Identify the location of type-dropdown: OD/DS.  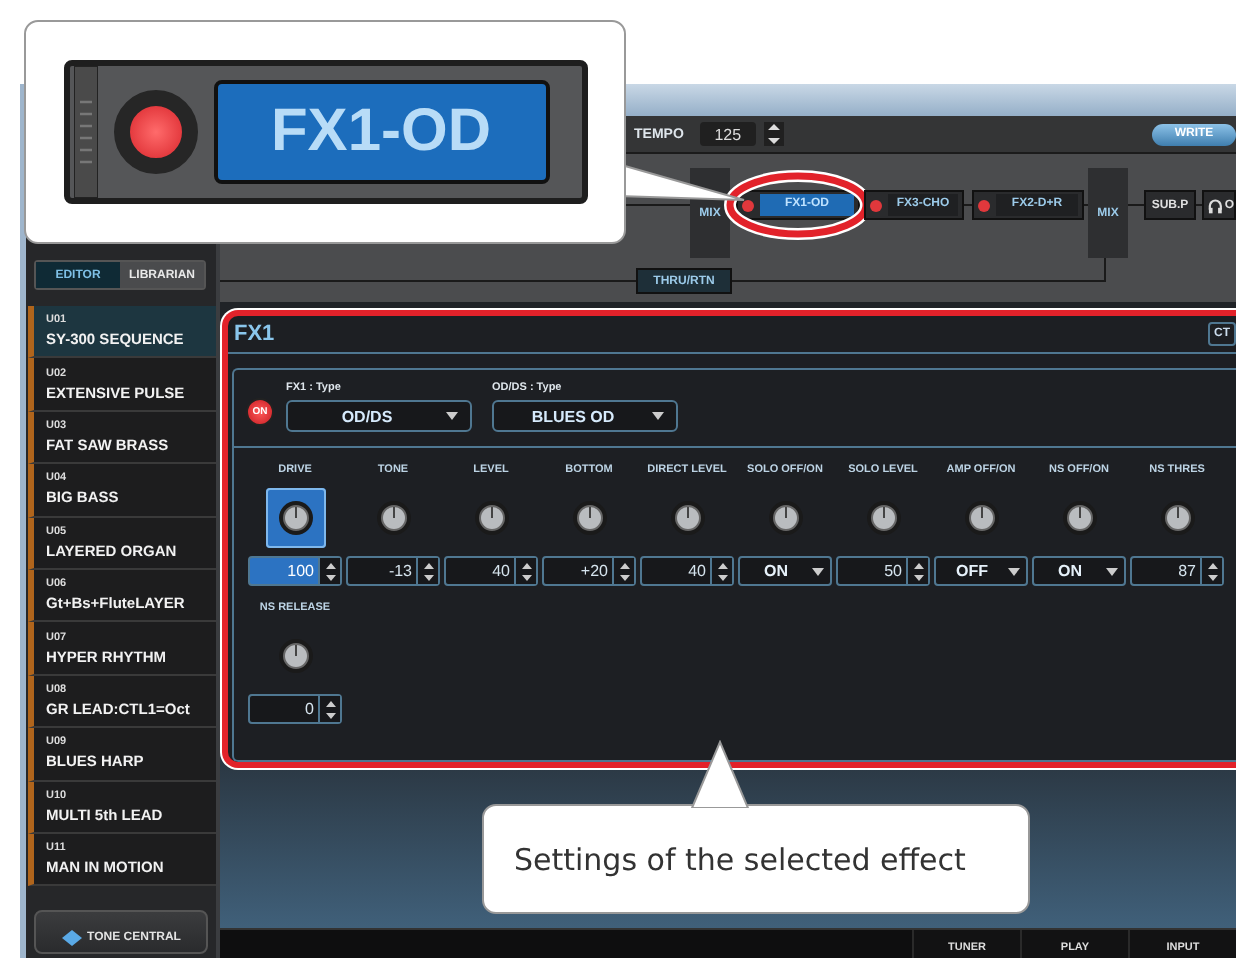
(379, 416).